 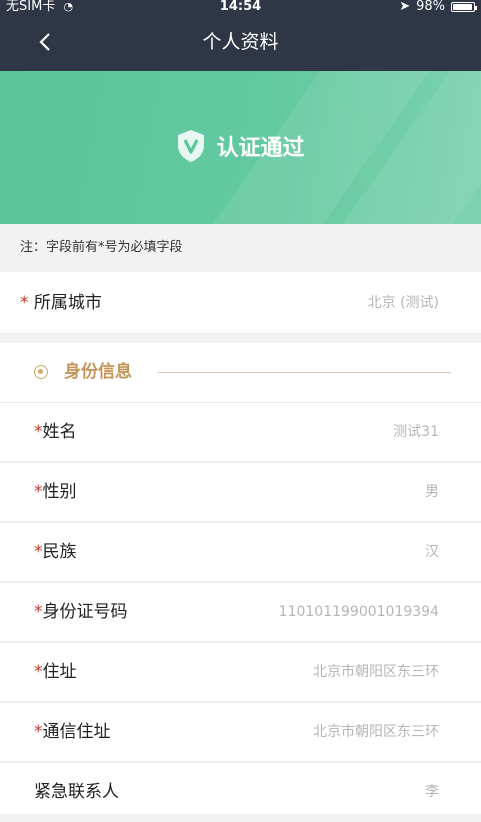 I want to click on city-row: * 所属城市 北京 (测试), so click(x=240, y=303).